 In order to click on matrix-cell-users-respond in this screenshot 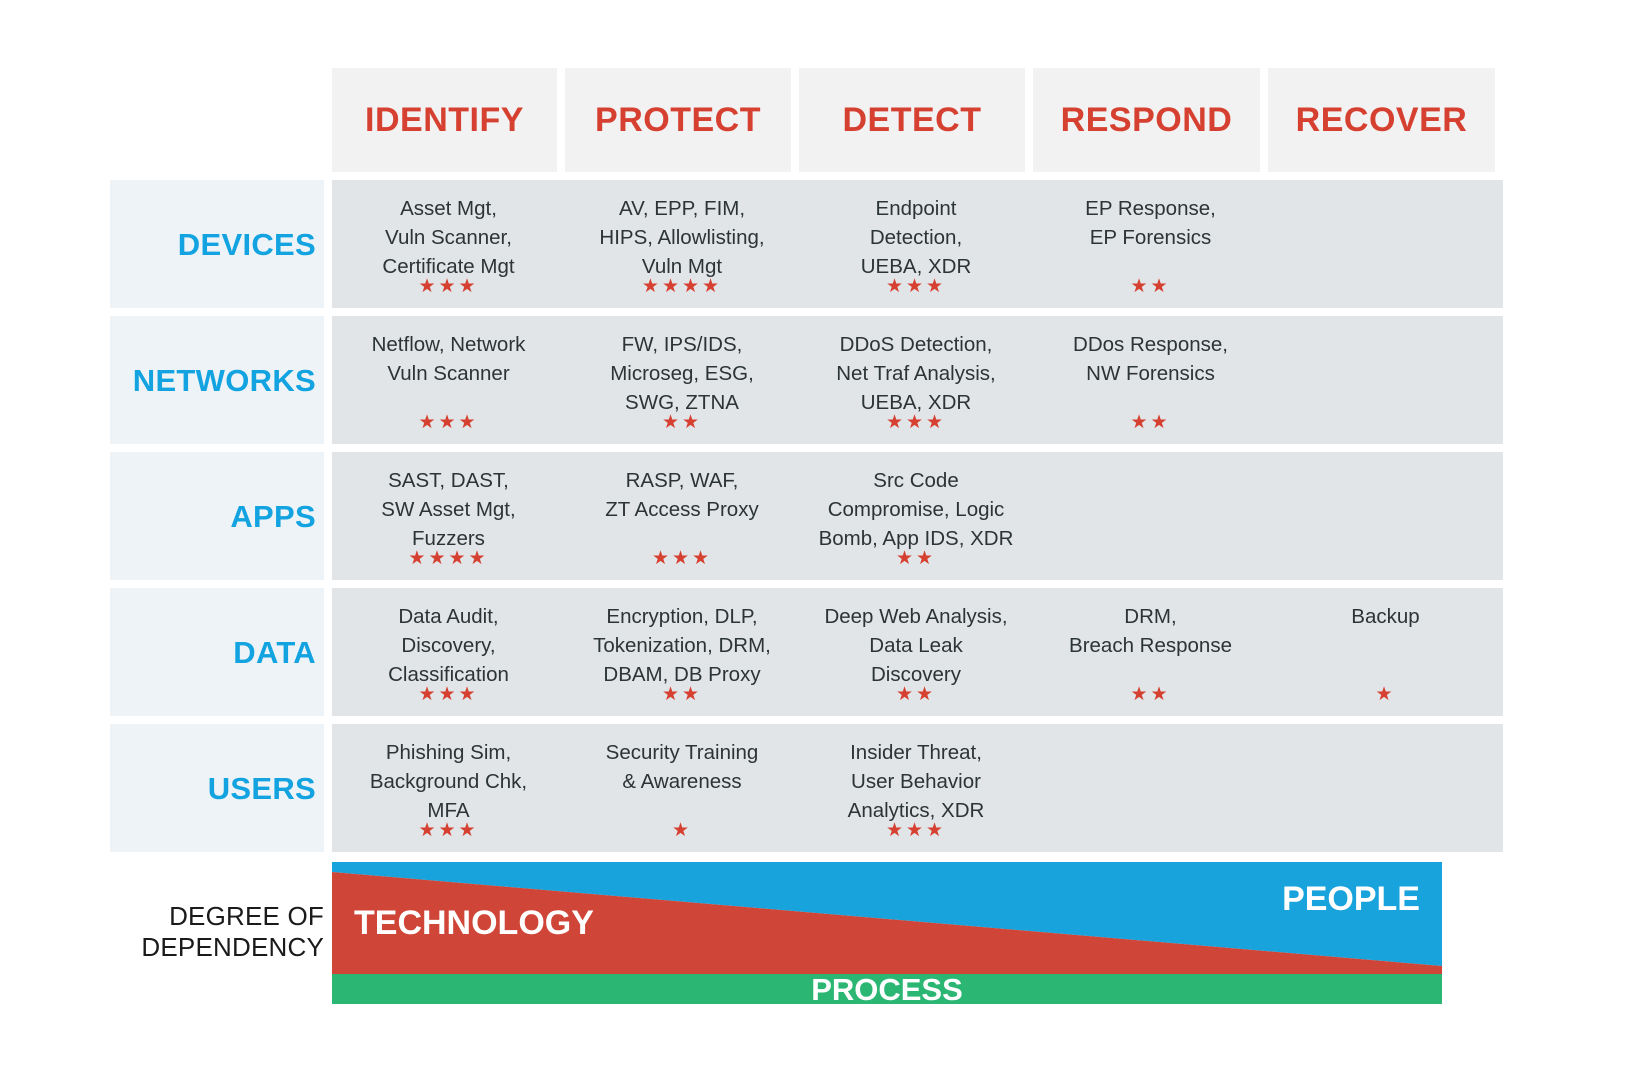, I will do `click(1150, 788)`.